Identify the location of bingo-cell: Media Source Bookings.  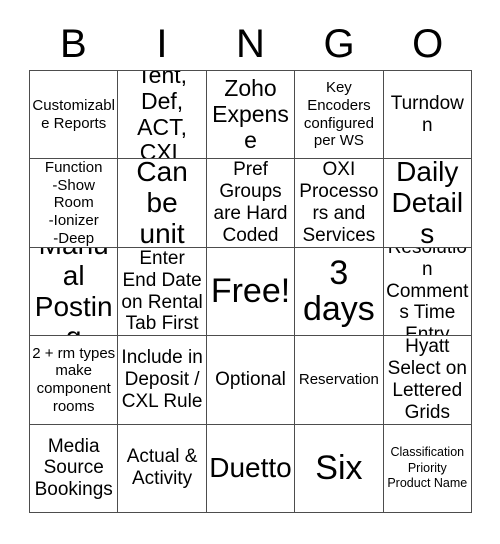
(74, 468).